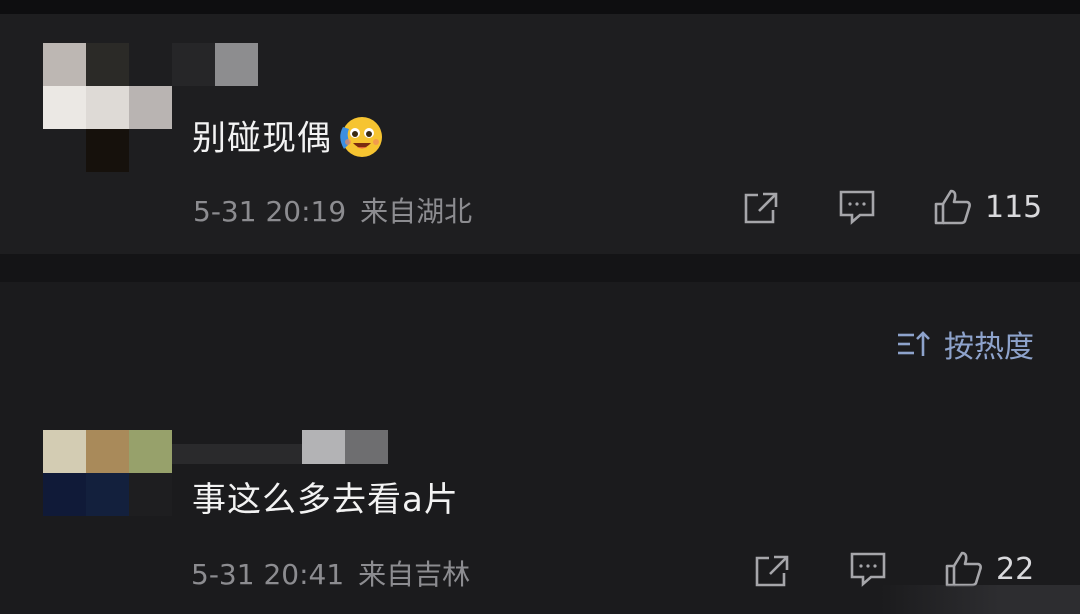 This screenshot has height=614, width=1080. What do you see at coordinates (1015, 569) in the screenshot?
I see `like-count: 22` at bounding box center [1015, 569].